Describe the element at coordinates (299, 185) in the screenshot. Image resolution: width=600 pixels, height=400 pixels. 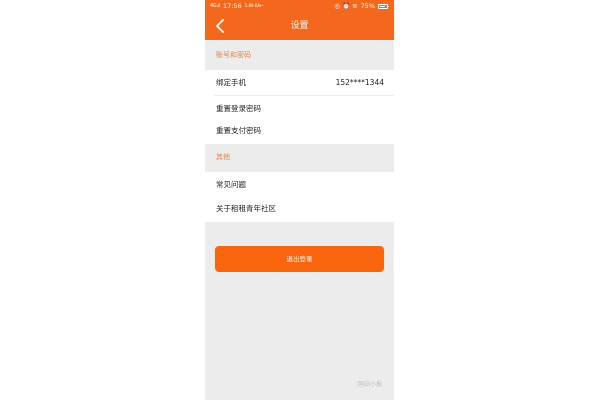
I see `settings-item-faq: 常见问题` at that location.